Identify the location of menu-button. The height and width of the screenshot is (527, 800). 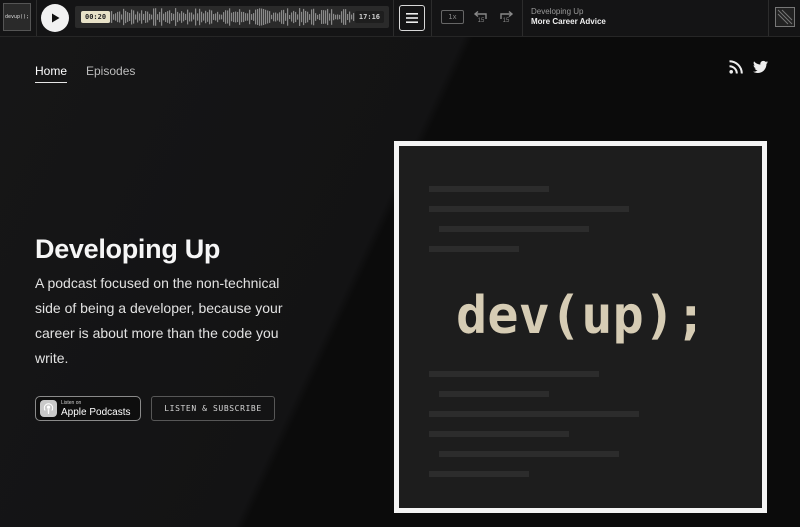
(412, 18).